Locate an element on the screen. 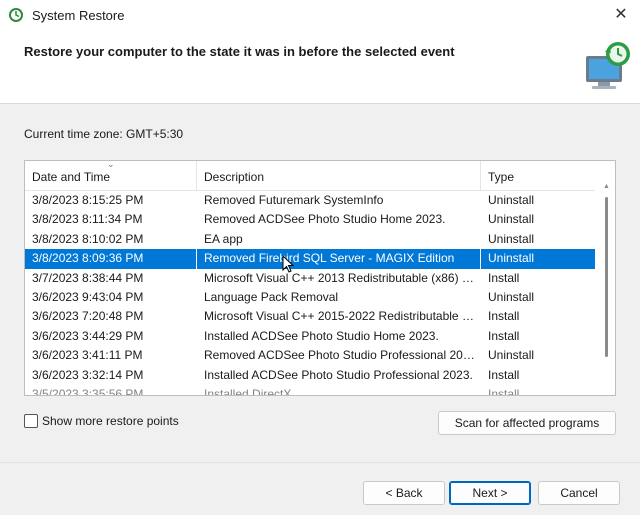  close-button: ✕ is located at coordinates (621, 15).